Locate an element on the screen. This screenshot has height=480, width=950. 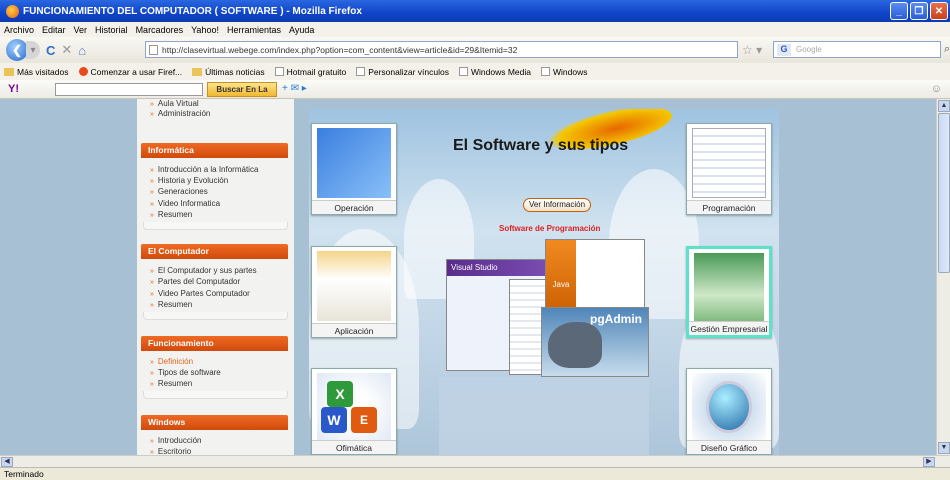
bookmark-label: Más visitados is located at coordinates (43, 71).